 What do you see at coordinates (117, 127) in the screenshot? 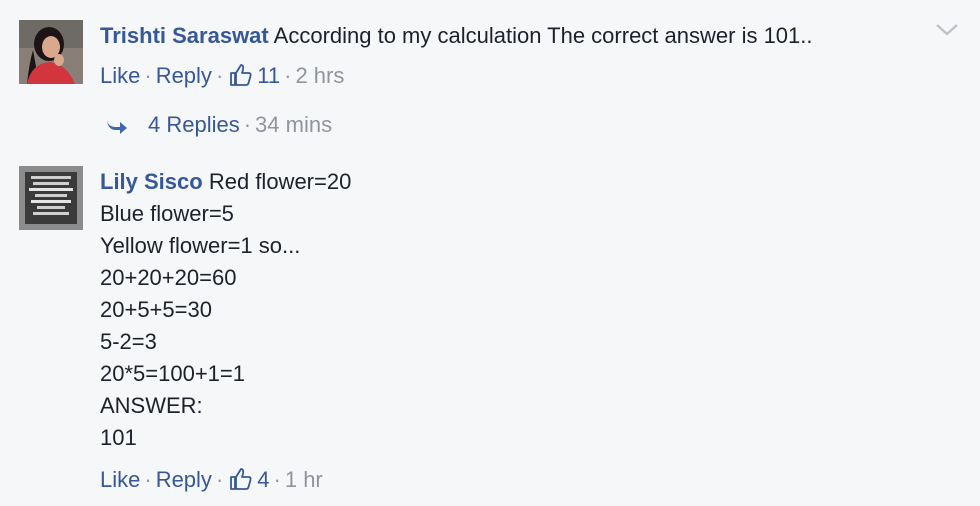
I see `reply-arrow-icon` at bounding box center [117, 127].